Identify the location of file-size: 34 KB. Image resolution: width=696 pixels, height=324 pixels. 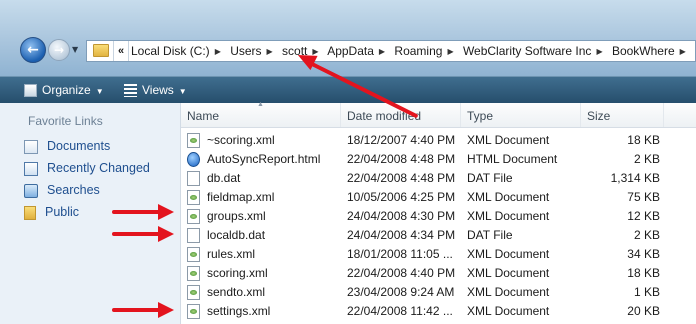
(643, 254).